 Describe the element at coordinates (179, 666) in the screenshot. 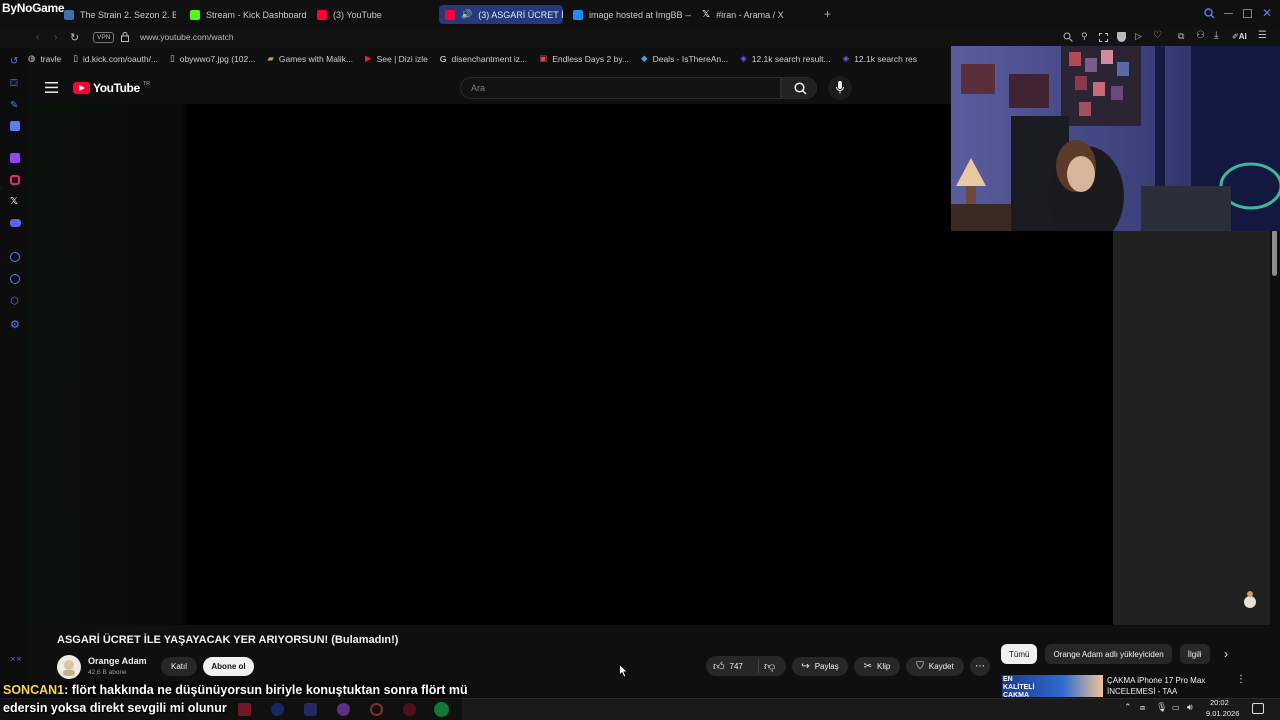

I see `join-button: Katıl` at that location.